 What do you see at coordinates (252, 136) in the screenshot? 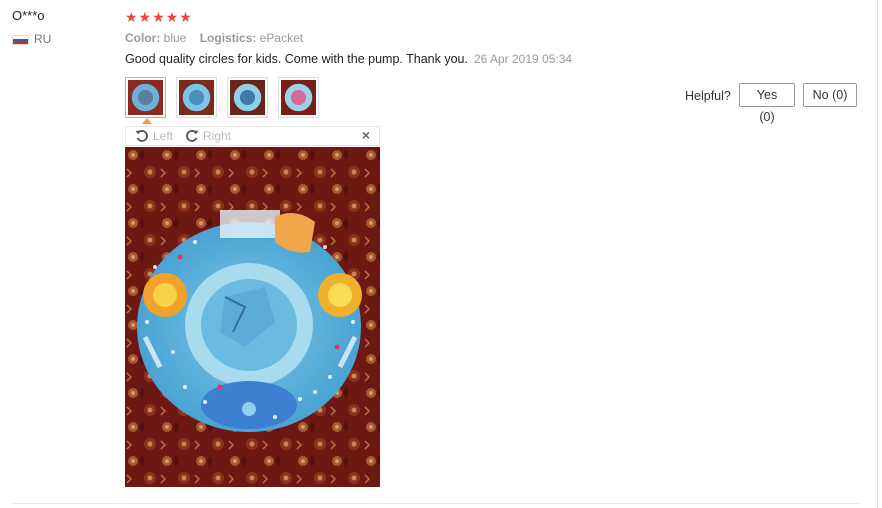
I see `photo-viewer-toolbar: Left Right ×` at bounding box center [252, 136].